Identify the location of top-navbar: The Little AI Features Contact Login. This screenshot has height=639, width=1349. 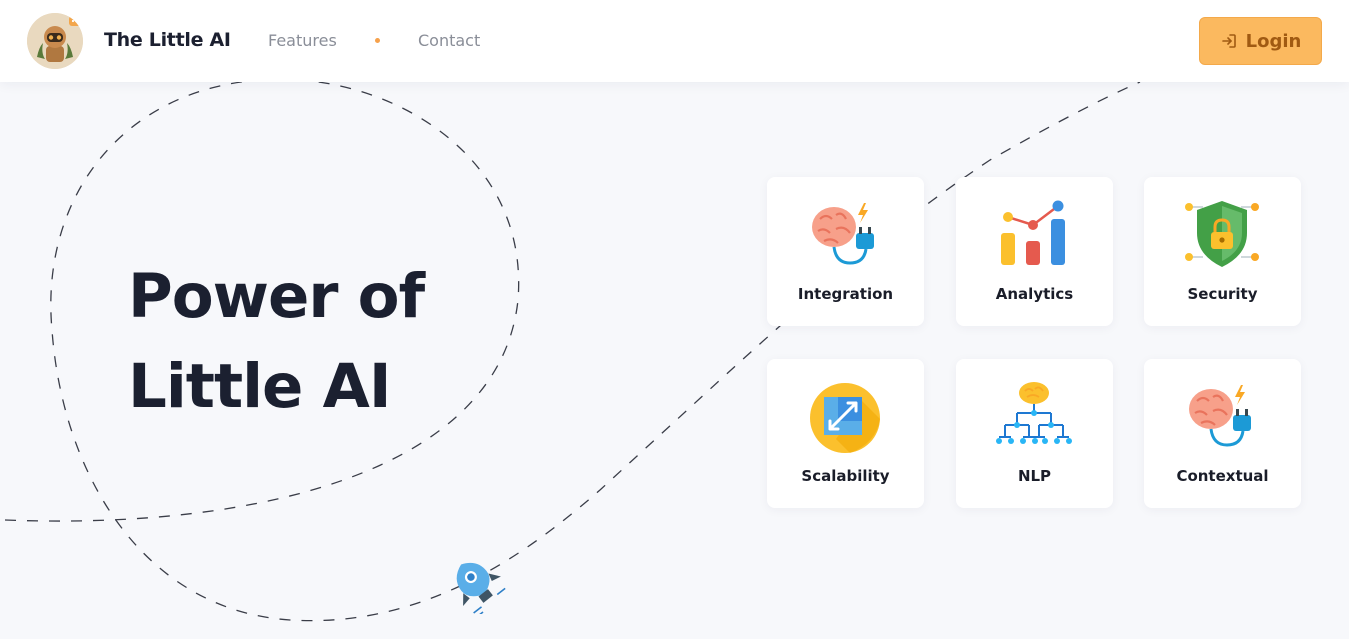
(674, 41).